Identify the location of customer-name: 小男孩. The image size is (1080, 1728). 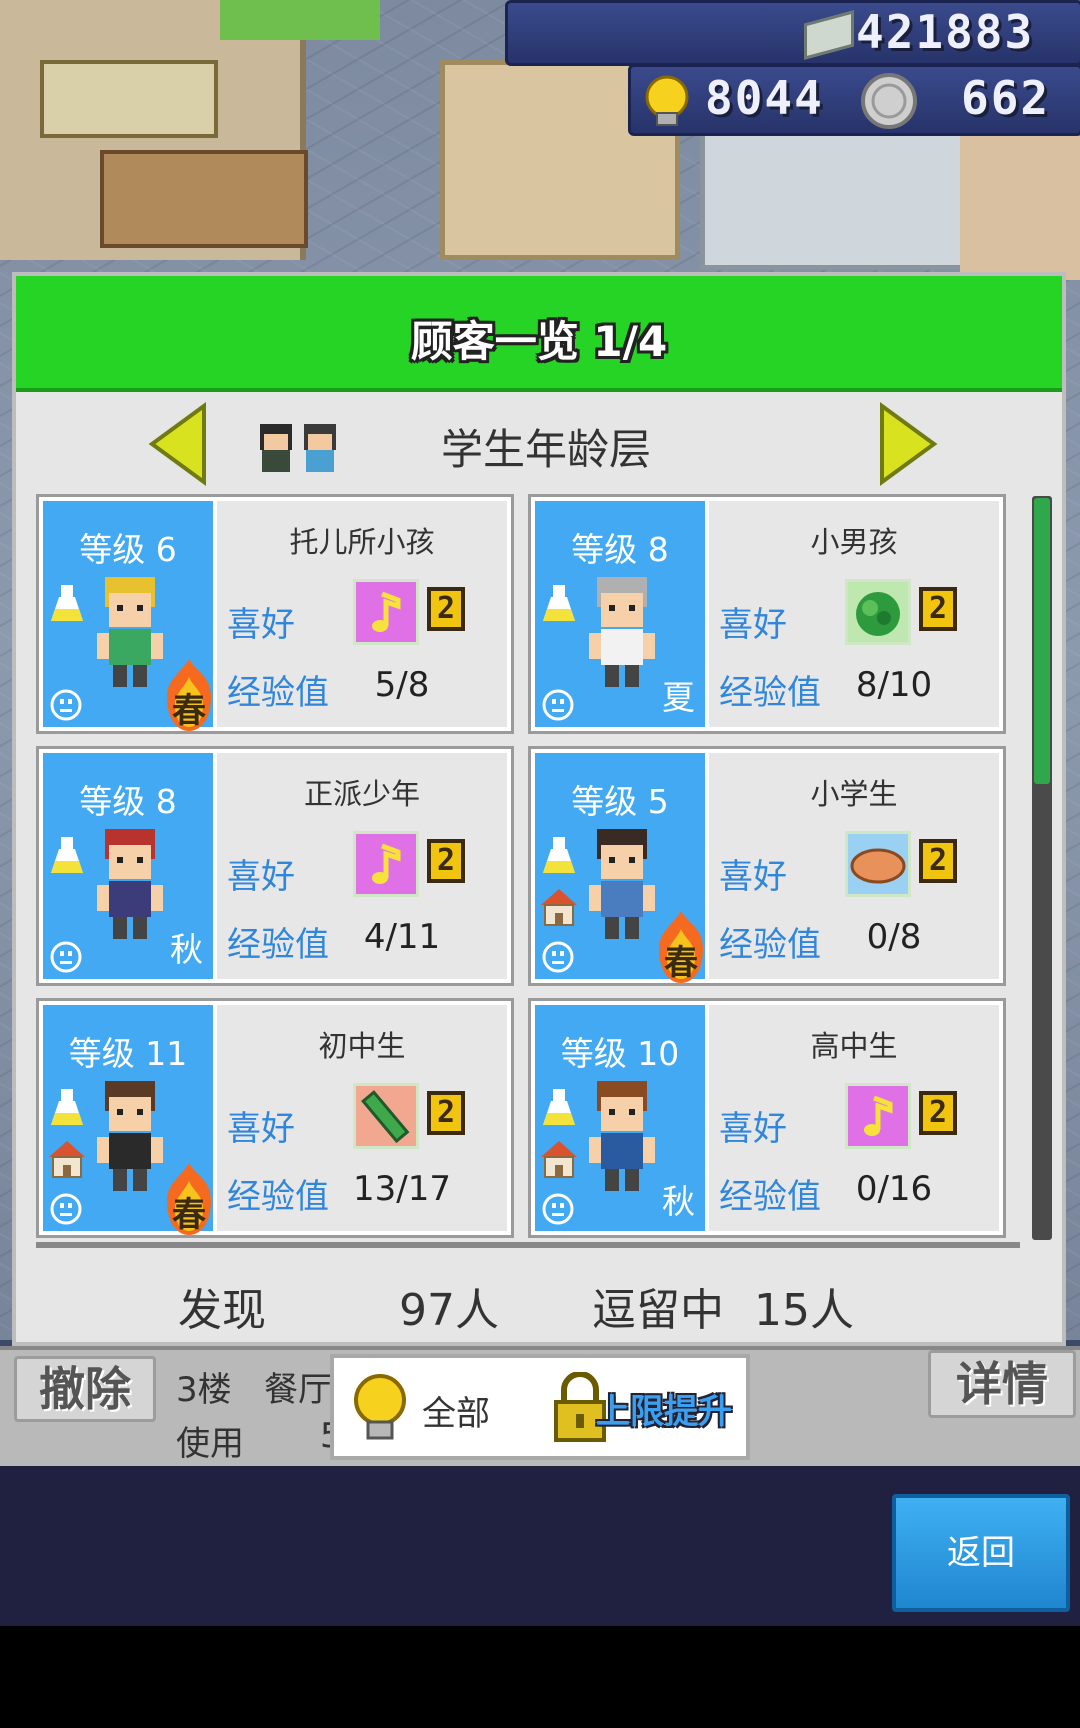
(854, 542).